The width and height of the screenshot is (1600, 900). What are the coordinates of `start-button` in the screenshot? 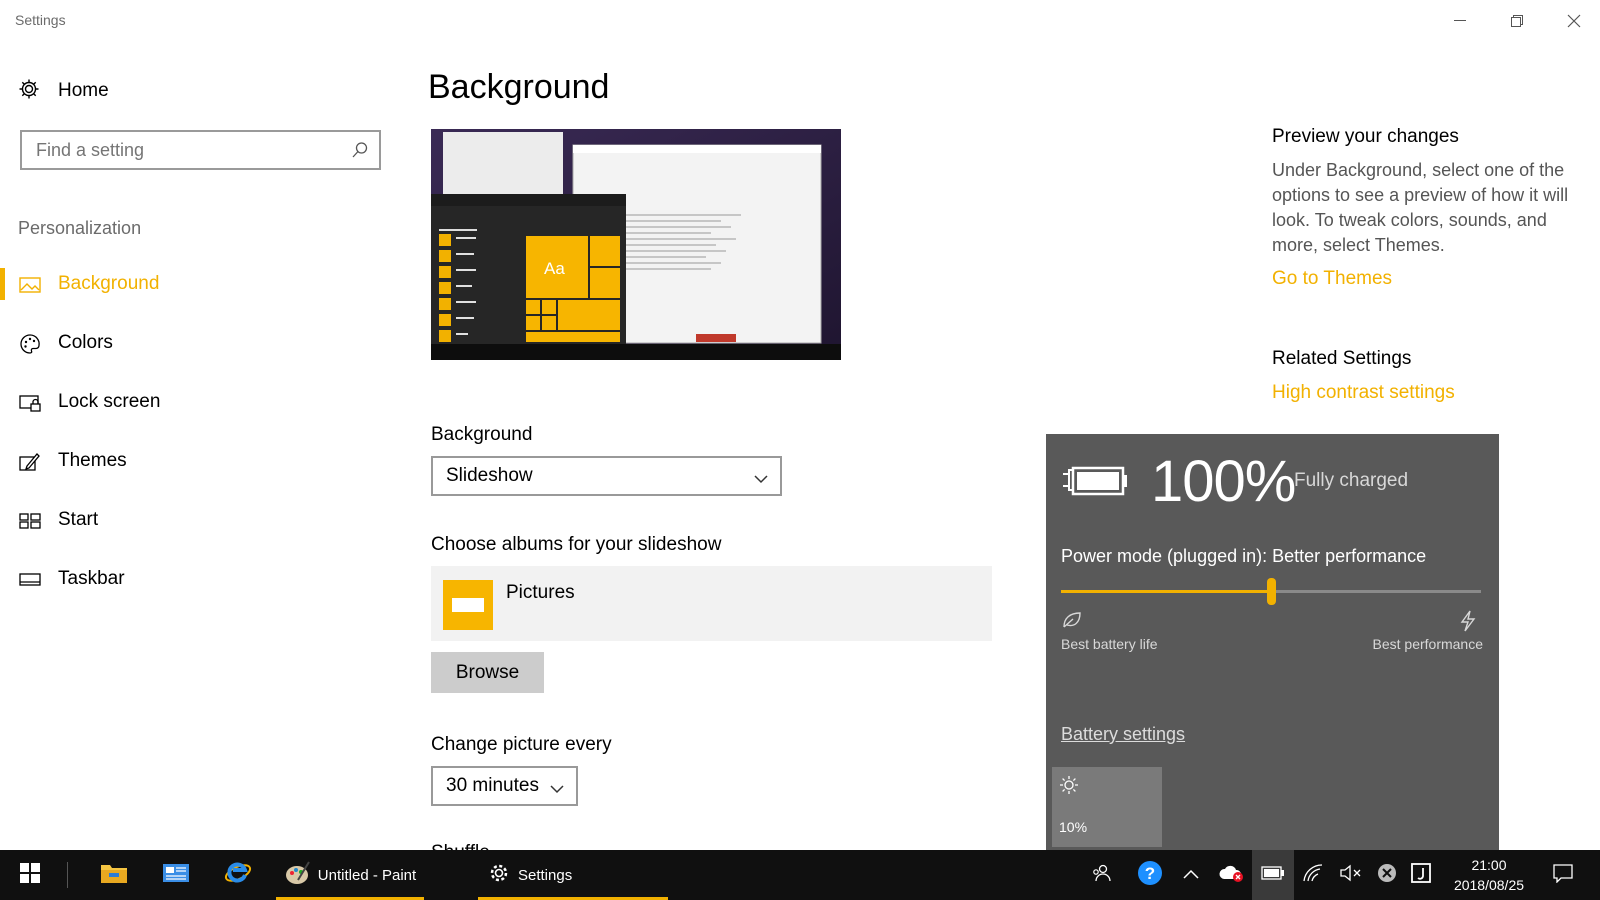 It's located at (30, 875).